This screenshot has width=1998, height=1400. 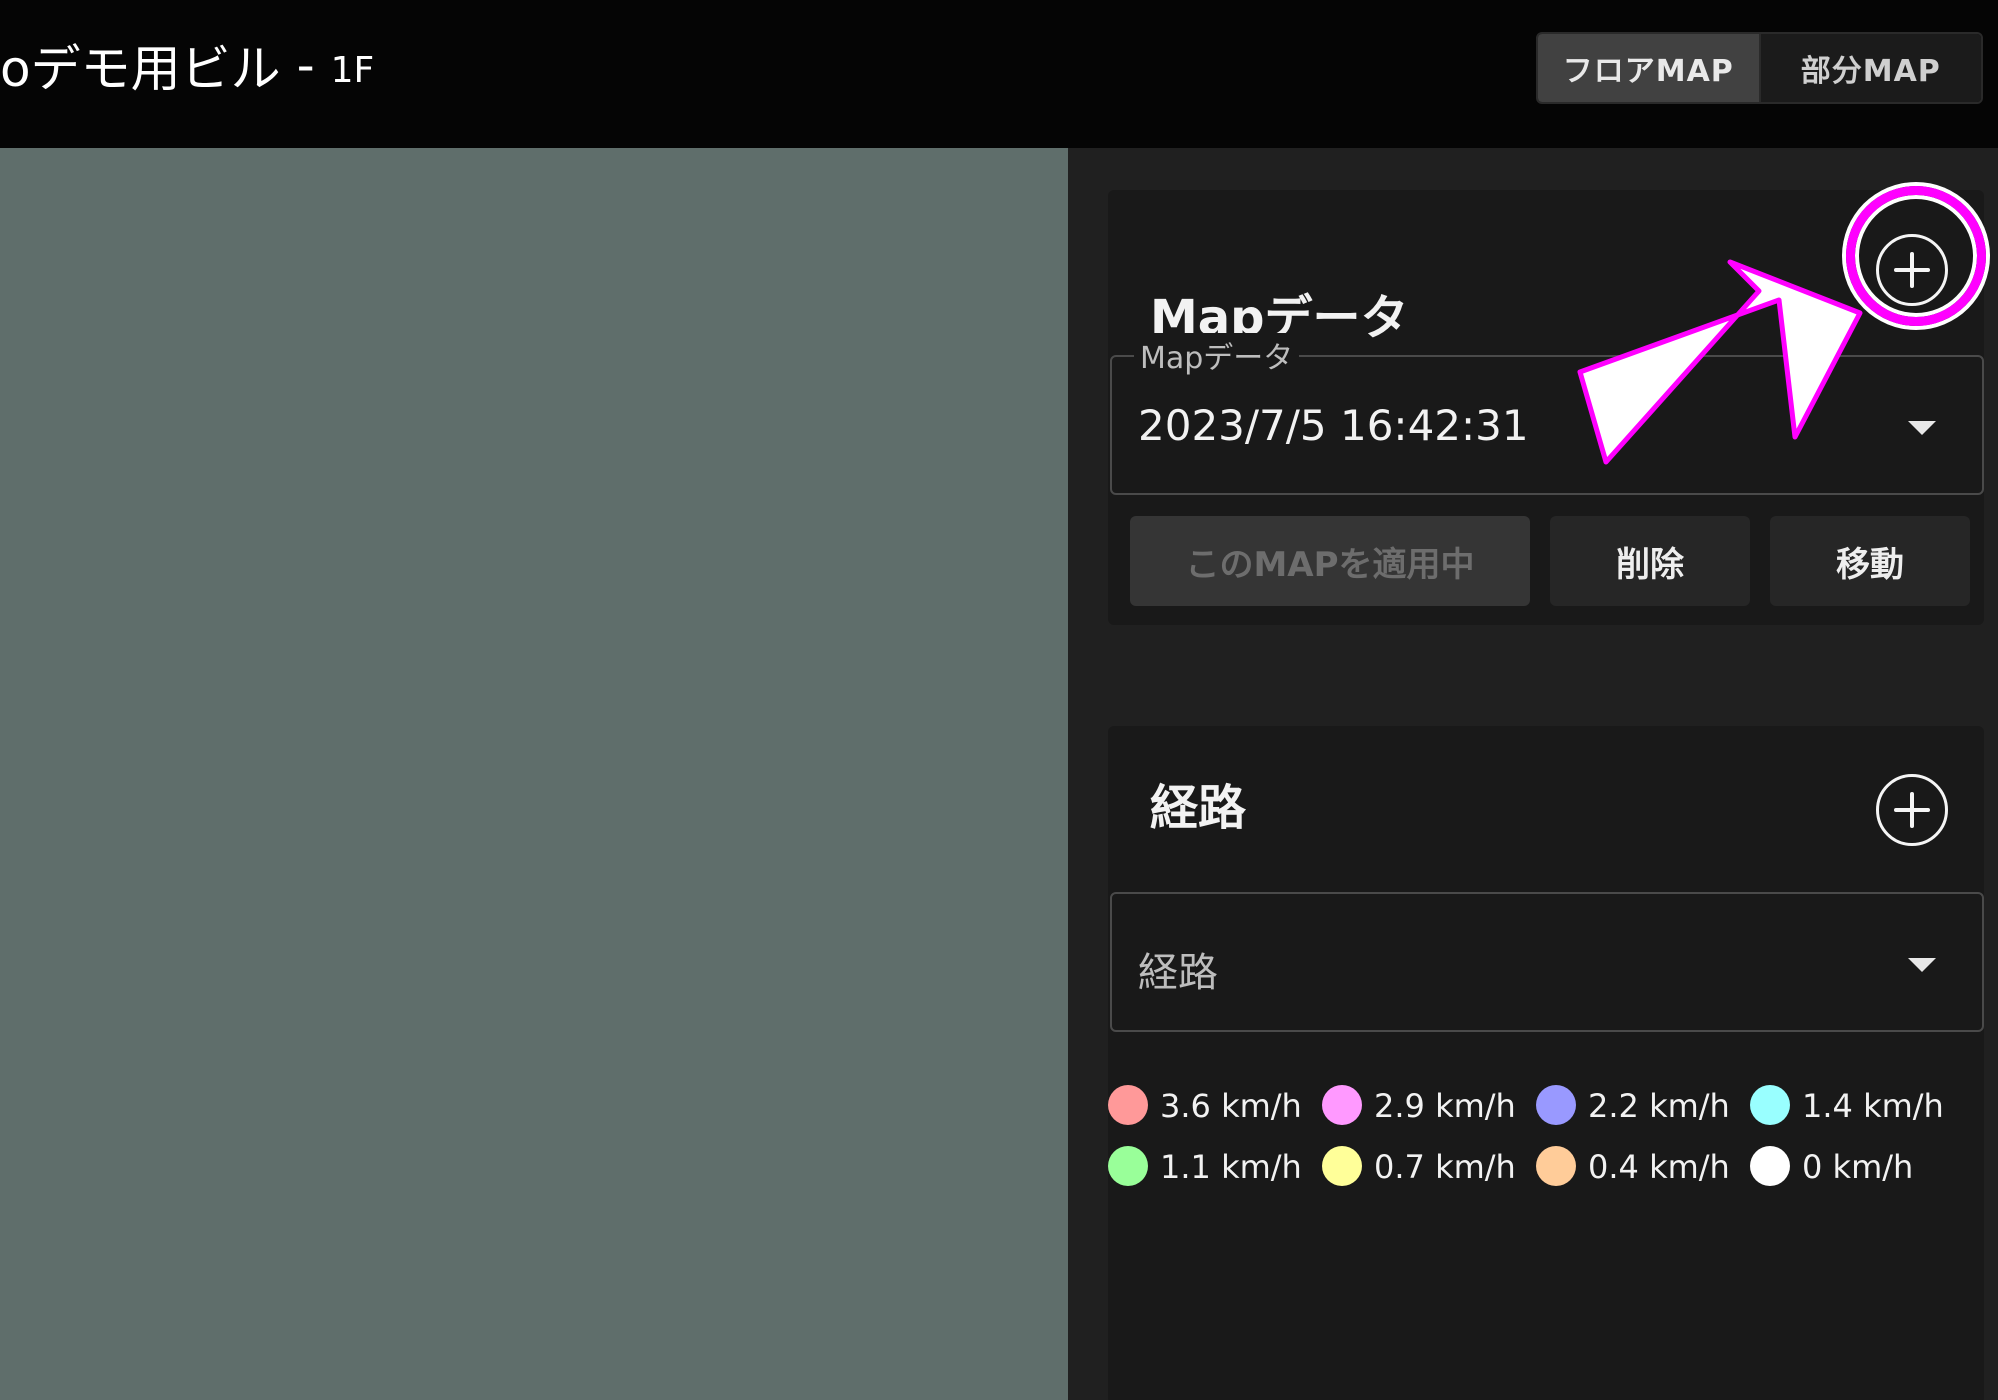 I want to click on legend-item: 1.1 km/h, so click(x=1205, y=1166).